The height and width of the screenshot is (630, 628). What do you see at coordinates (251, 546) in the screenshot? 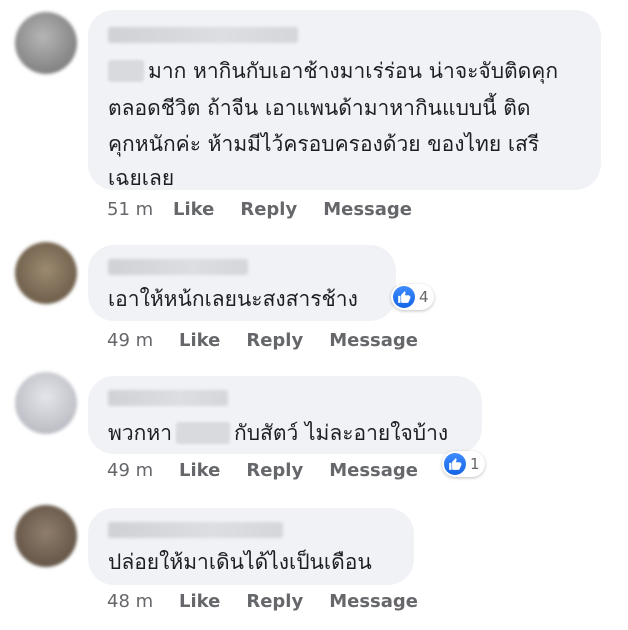
I see `comment-bubble: ปล่อยให้มาเดินได้ไงเป็นเดือน` at bounding box center [251, 546].